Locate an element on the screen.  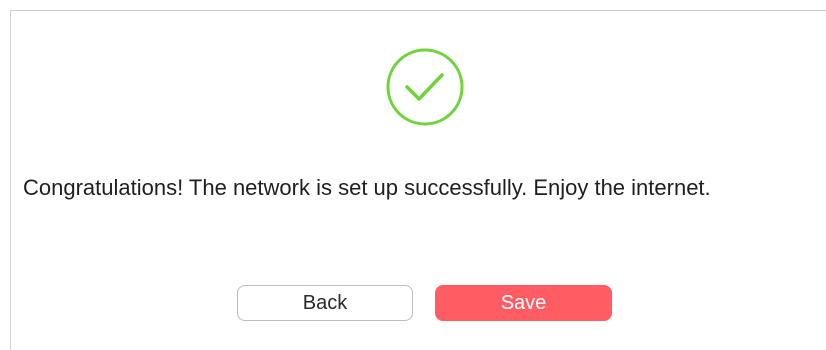
checkmark-circle-icon is located at coordinates (425, 87).